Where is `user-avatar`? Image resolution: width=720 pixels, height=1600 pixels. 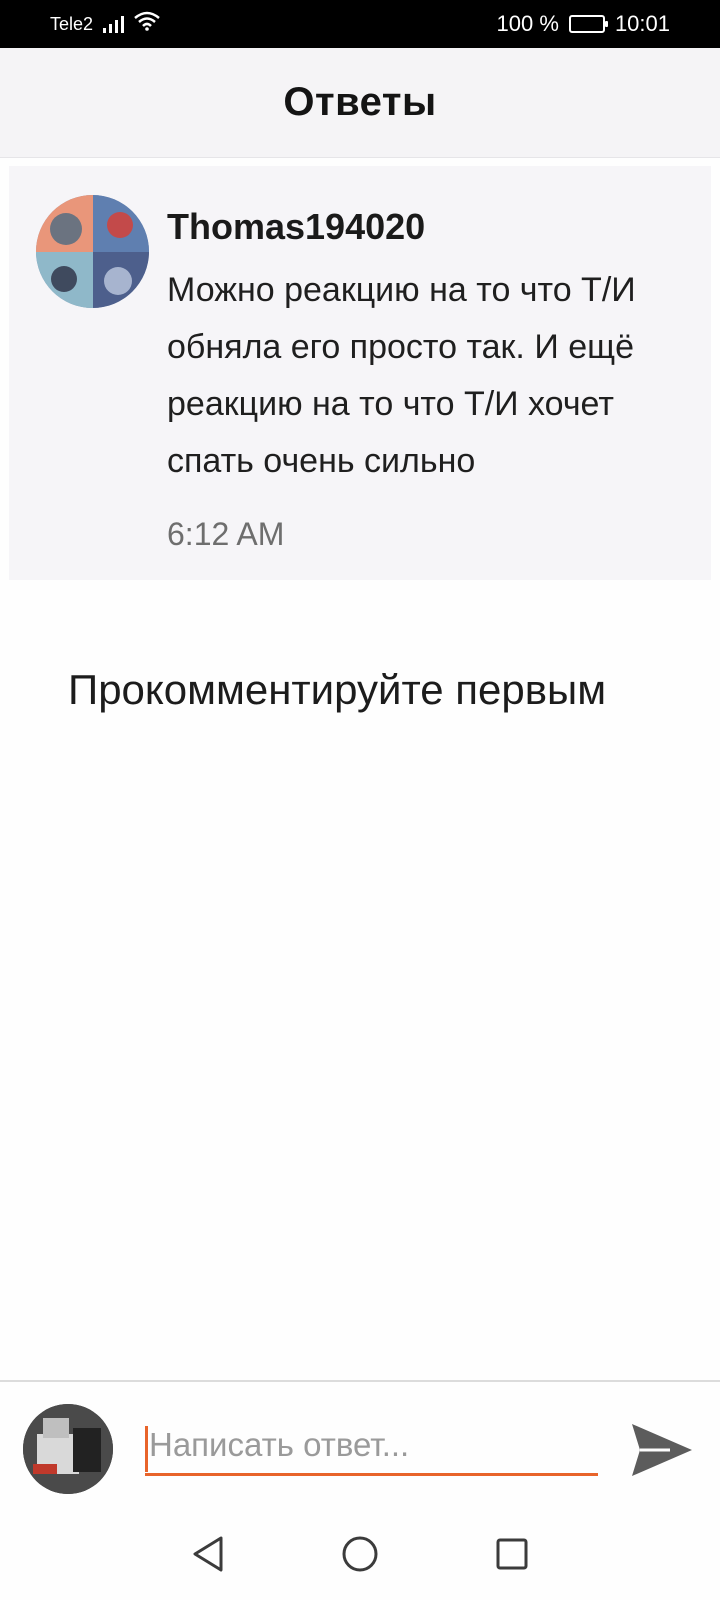 user-avatar is located at coordinates (68, 1449).